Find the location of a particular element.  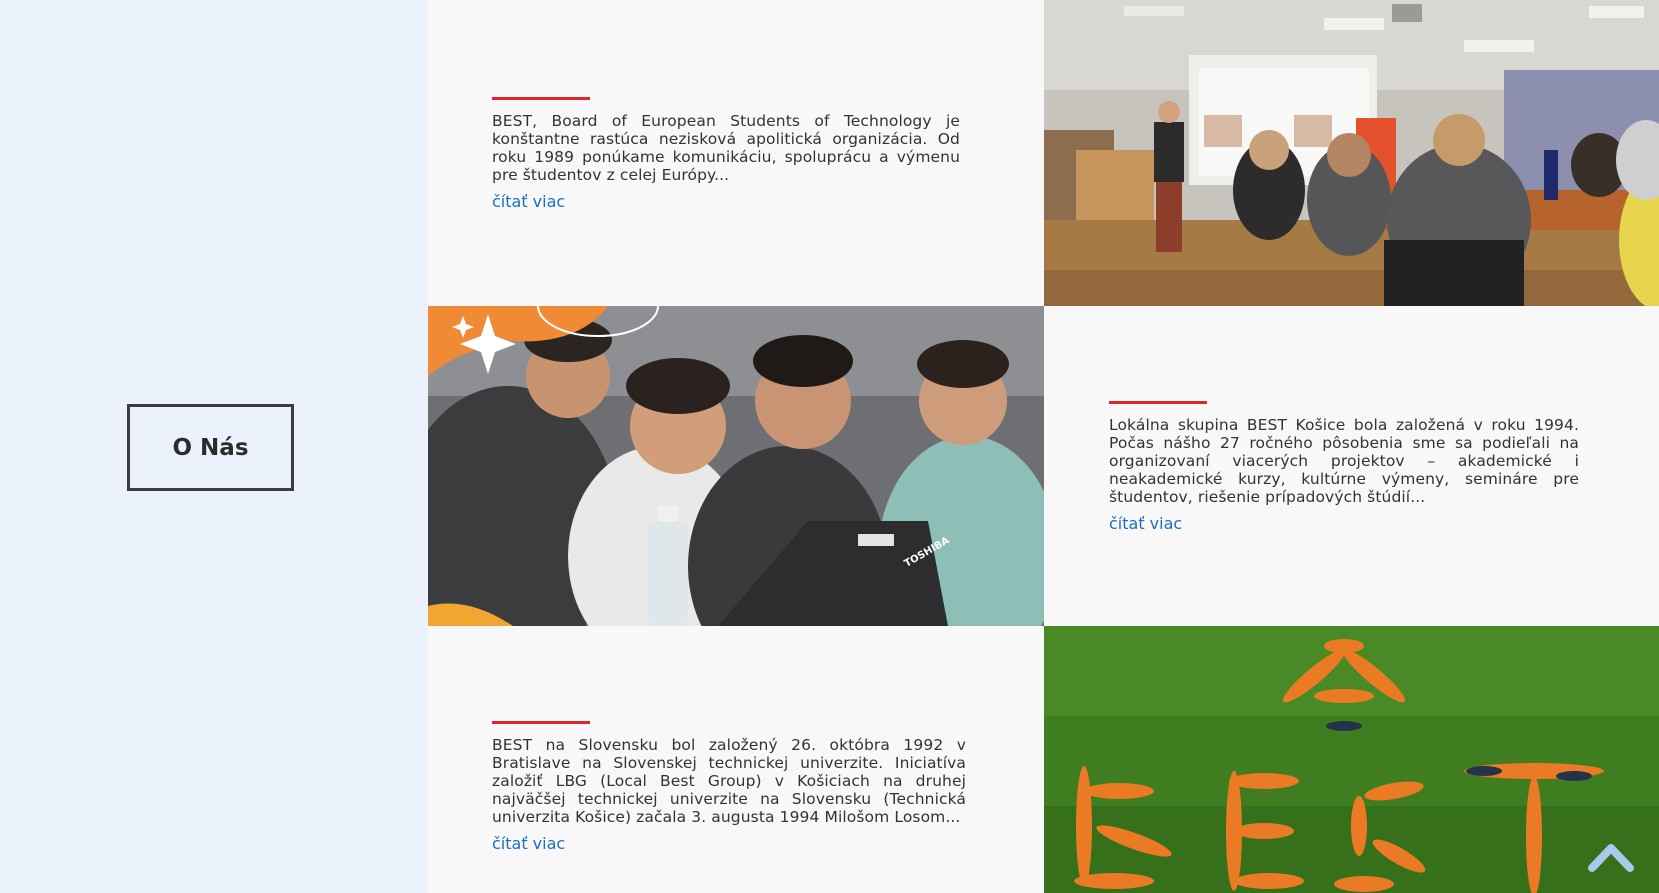

photo-seminar-room is located at coordinates (1351, 153).